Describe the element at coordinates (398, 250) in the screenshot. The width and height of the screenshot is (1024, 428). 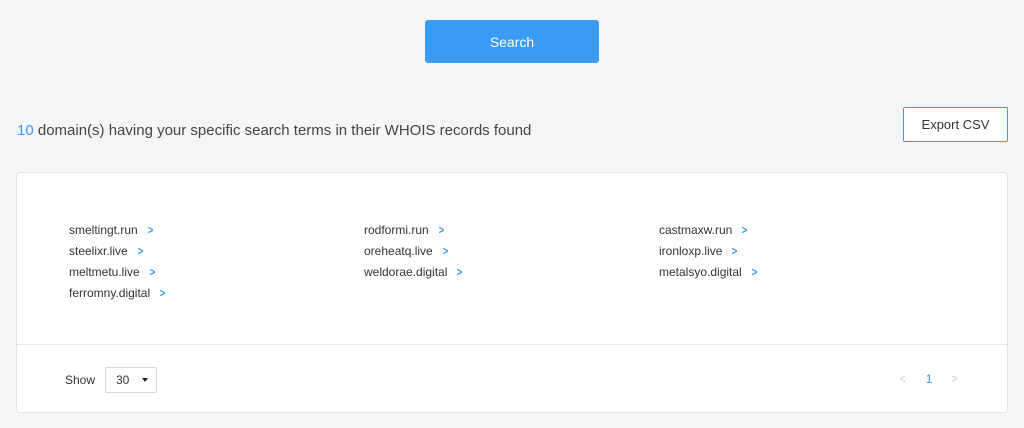
I see `domain-name: oreheatq.live` at that location.